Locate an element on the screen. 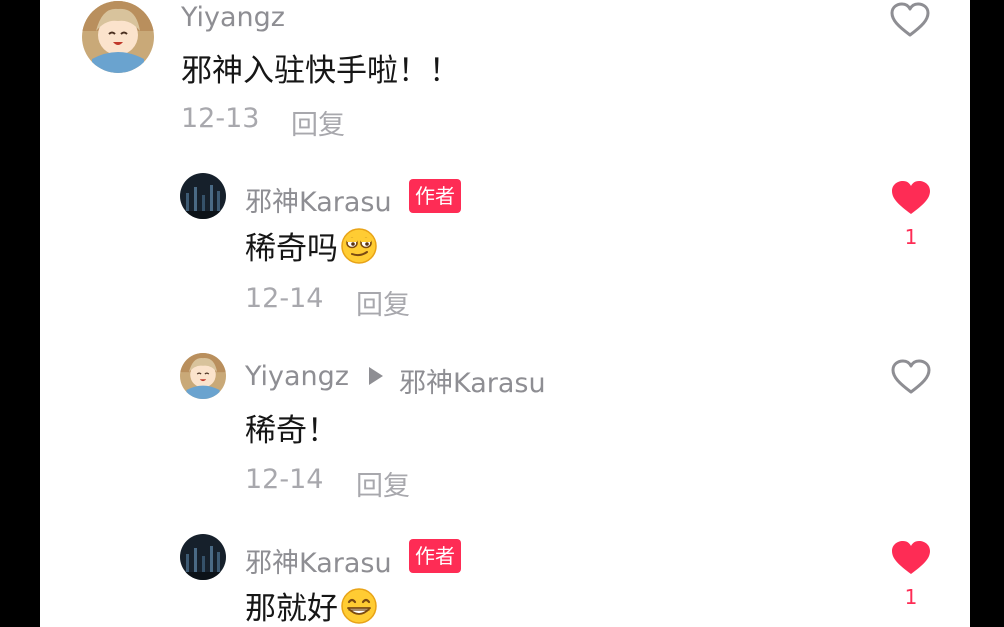  comment-text: 稀奇！ is located at coordinates (291, 431).